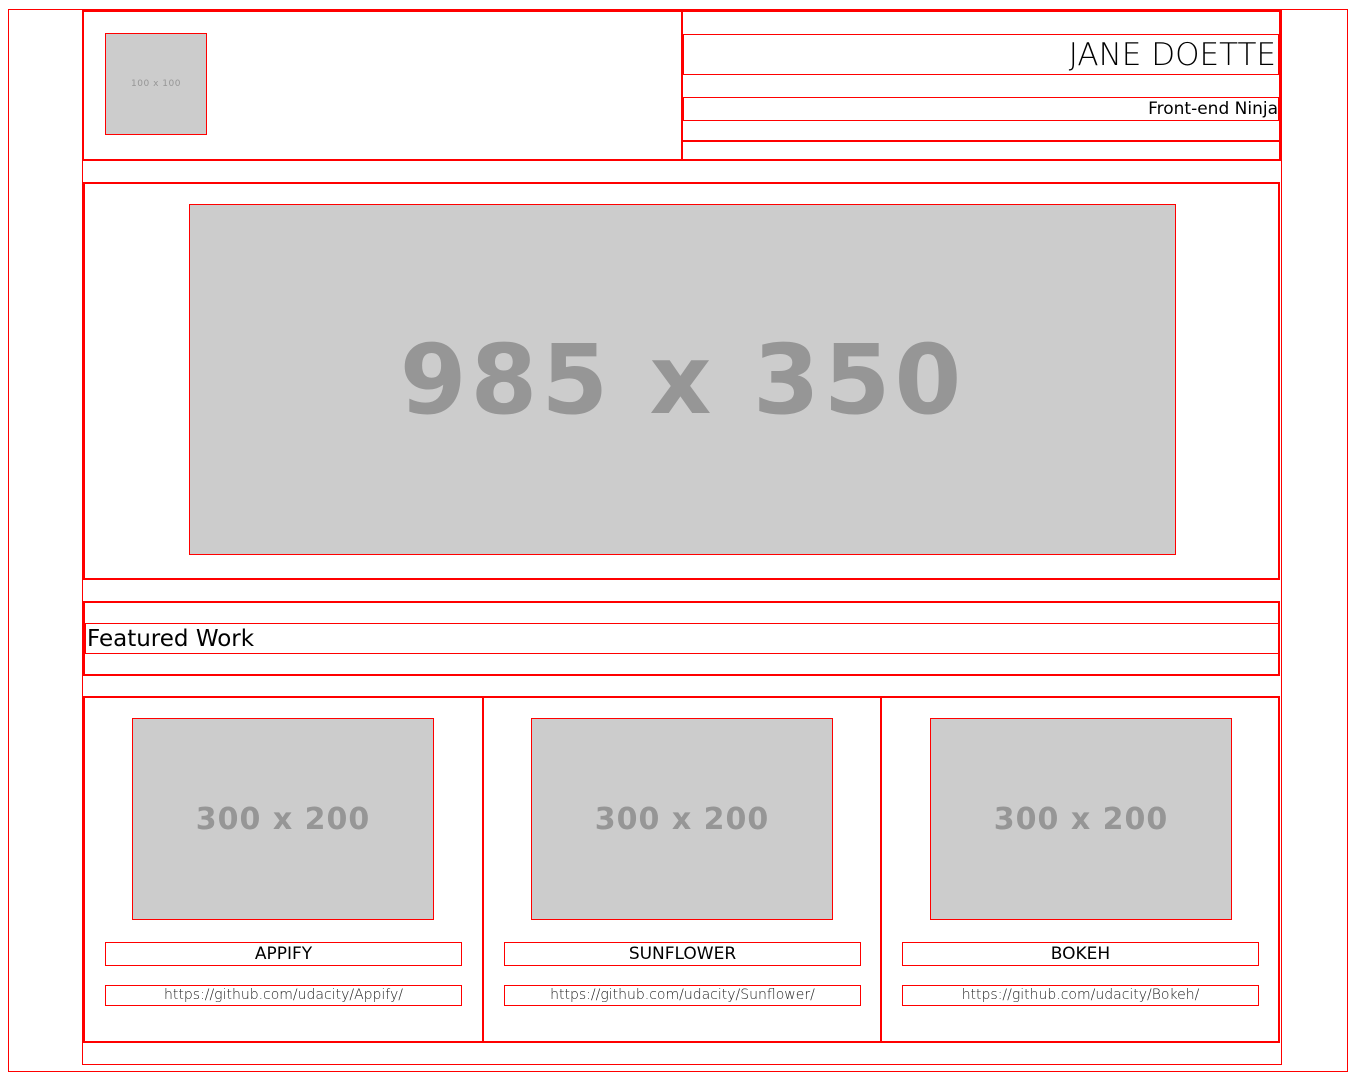 The width and height of the screenshot is (1348, 1075). Describe the element at coordinates (1080, 954) in the screenshot. I see `project-name: BOKEH` at that location.